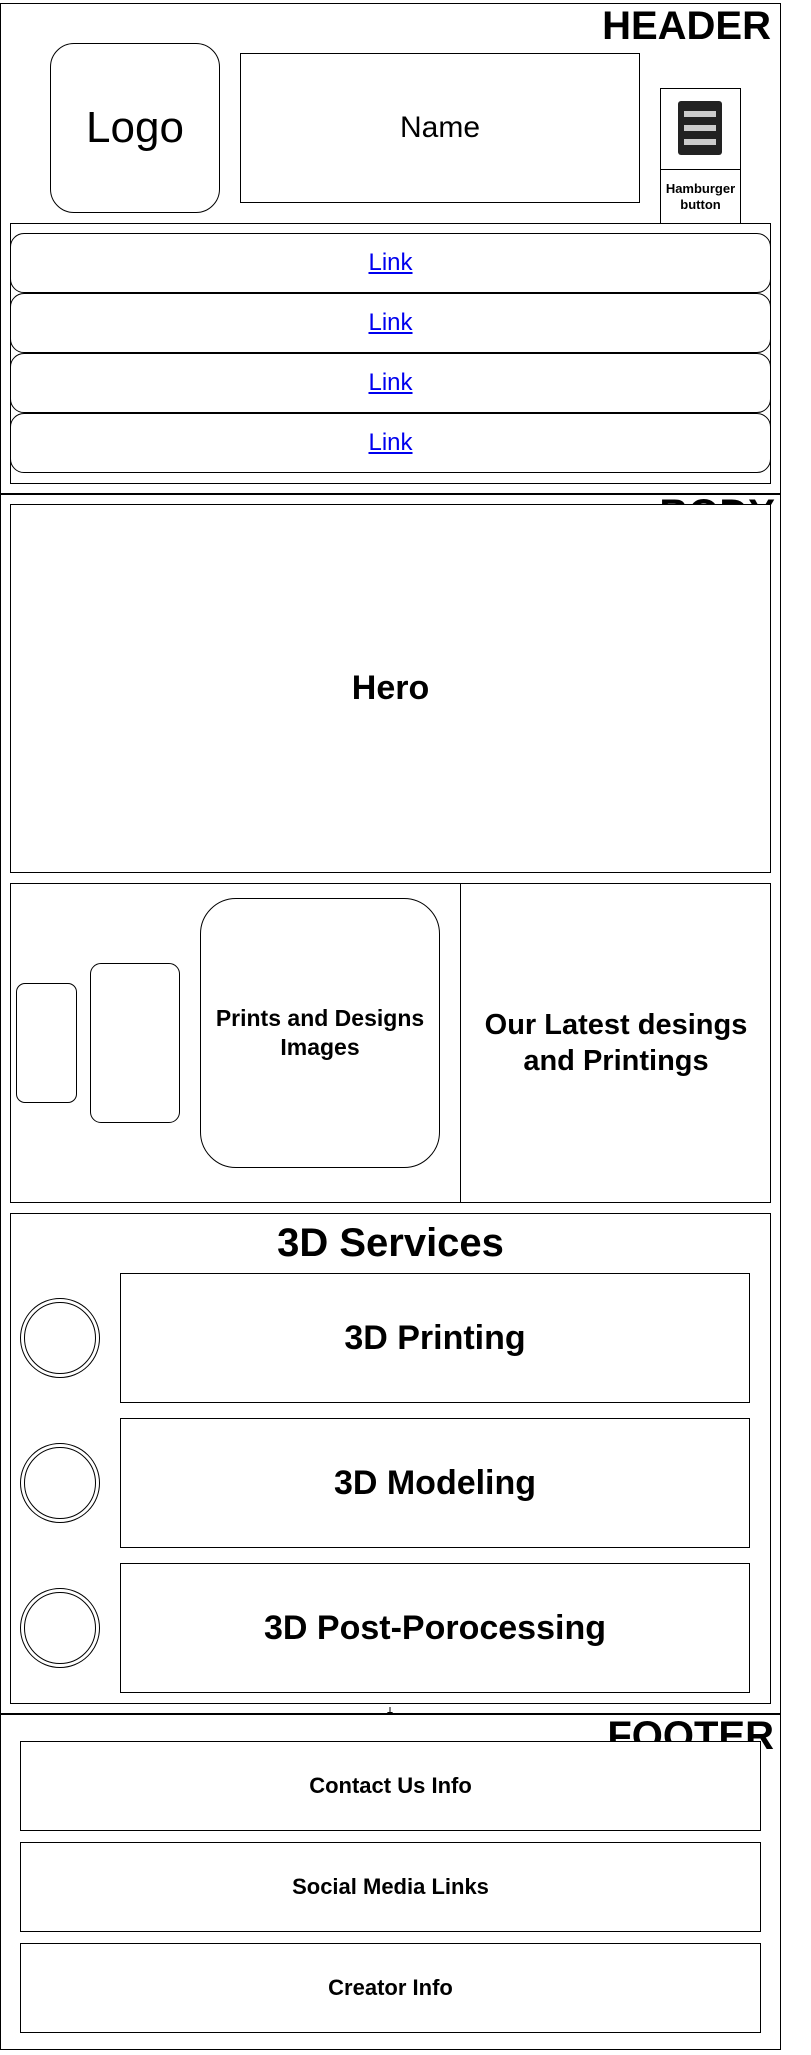 Image resolution: width=811 pixels, height=2055 pixels. I want to click on service-card: 3D Post-Porocessing, so click(435, 1628).